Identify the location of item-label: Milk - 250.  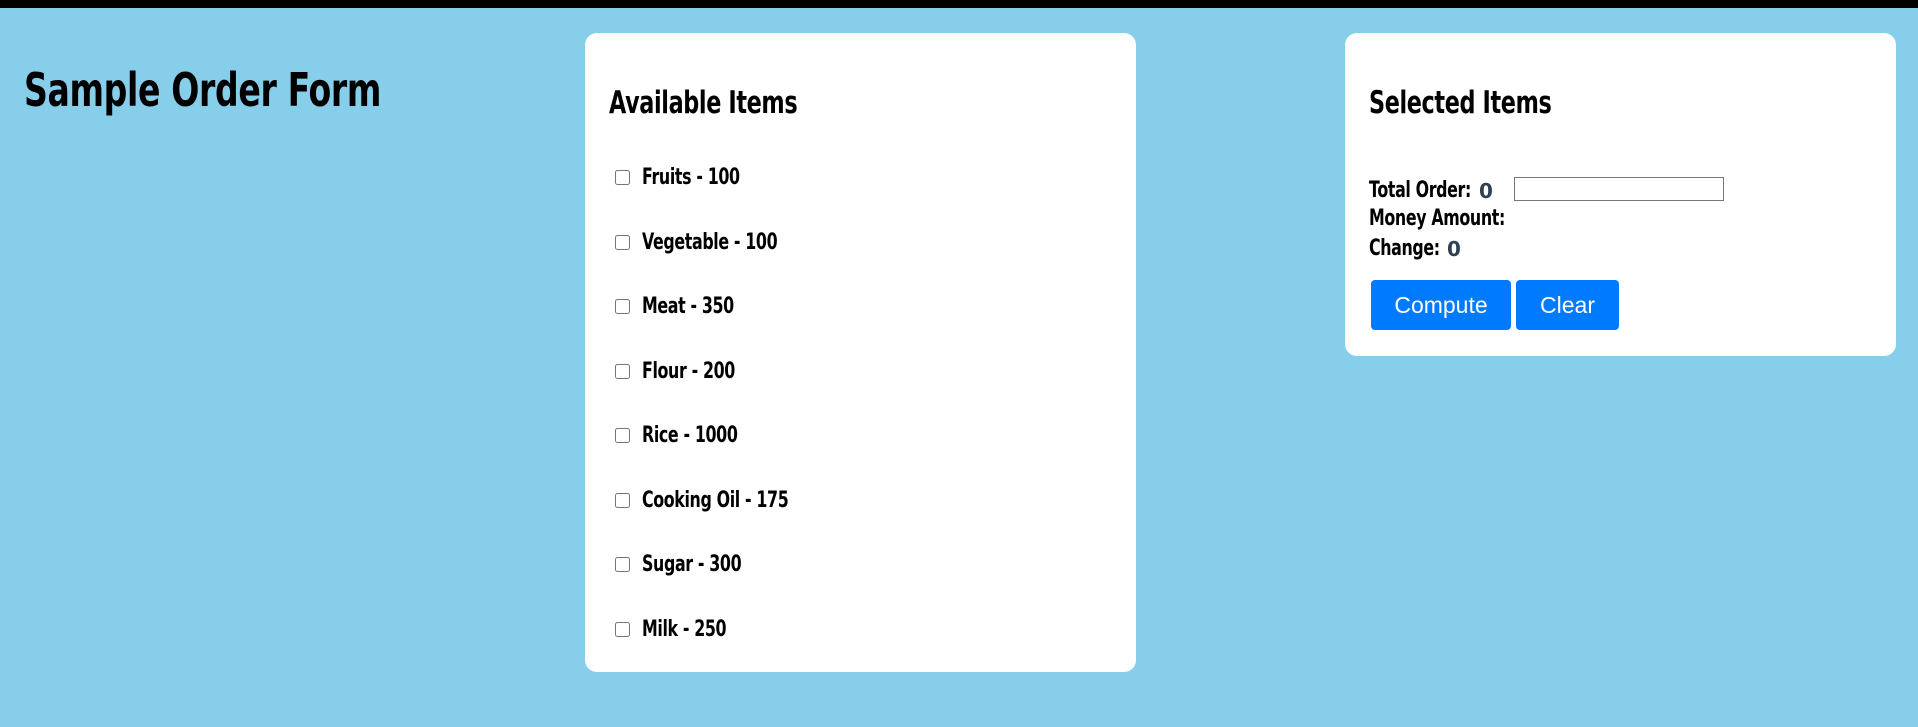
(684, 629).